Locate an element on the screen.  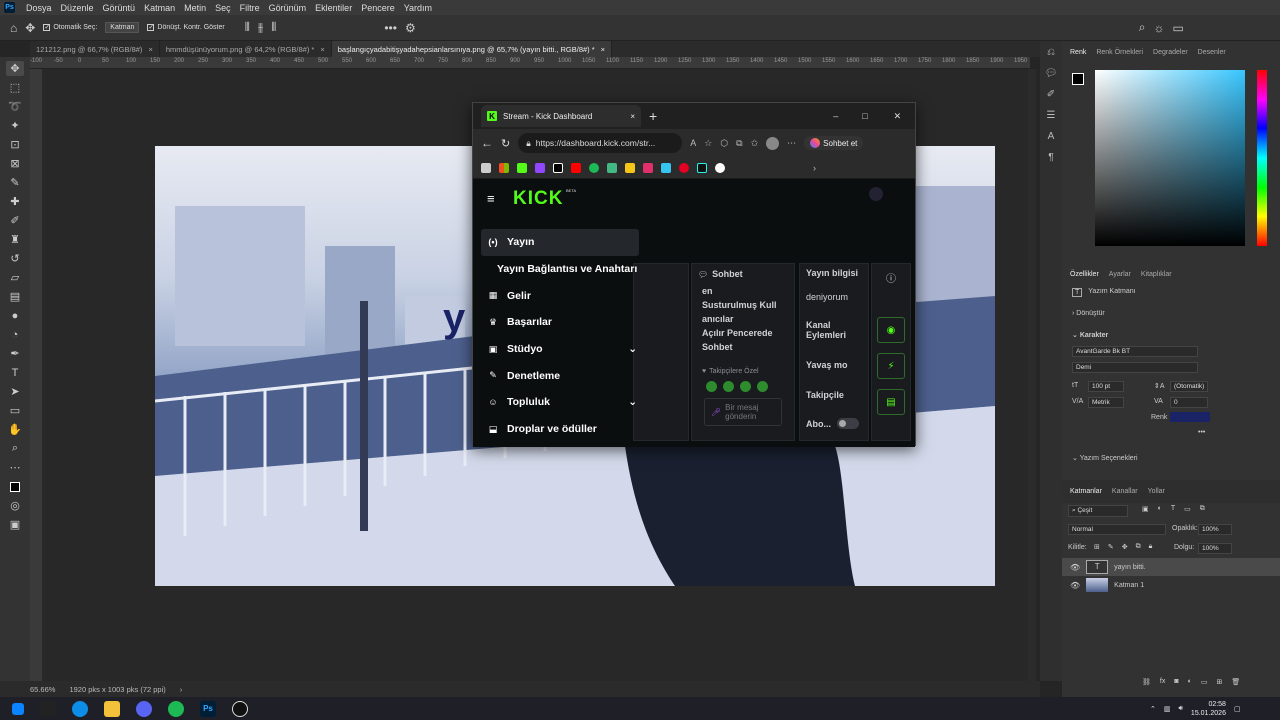
vertical-scrollbar is located at coordinates (1032, 375).